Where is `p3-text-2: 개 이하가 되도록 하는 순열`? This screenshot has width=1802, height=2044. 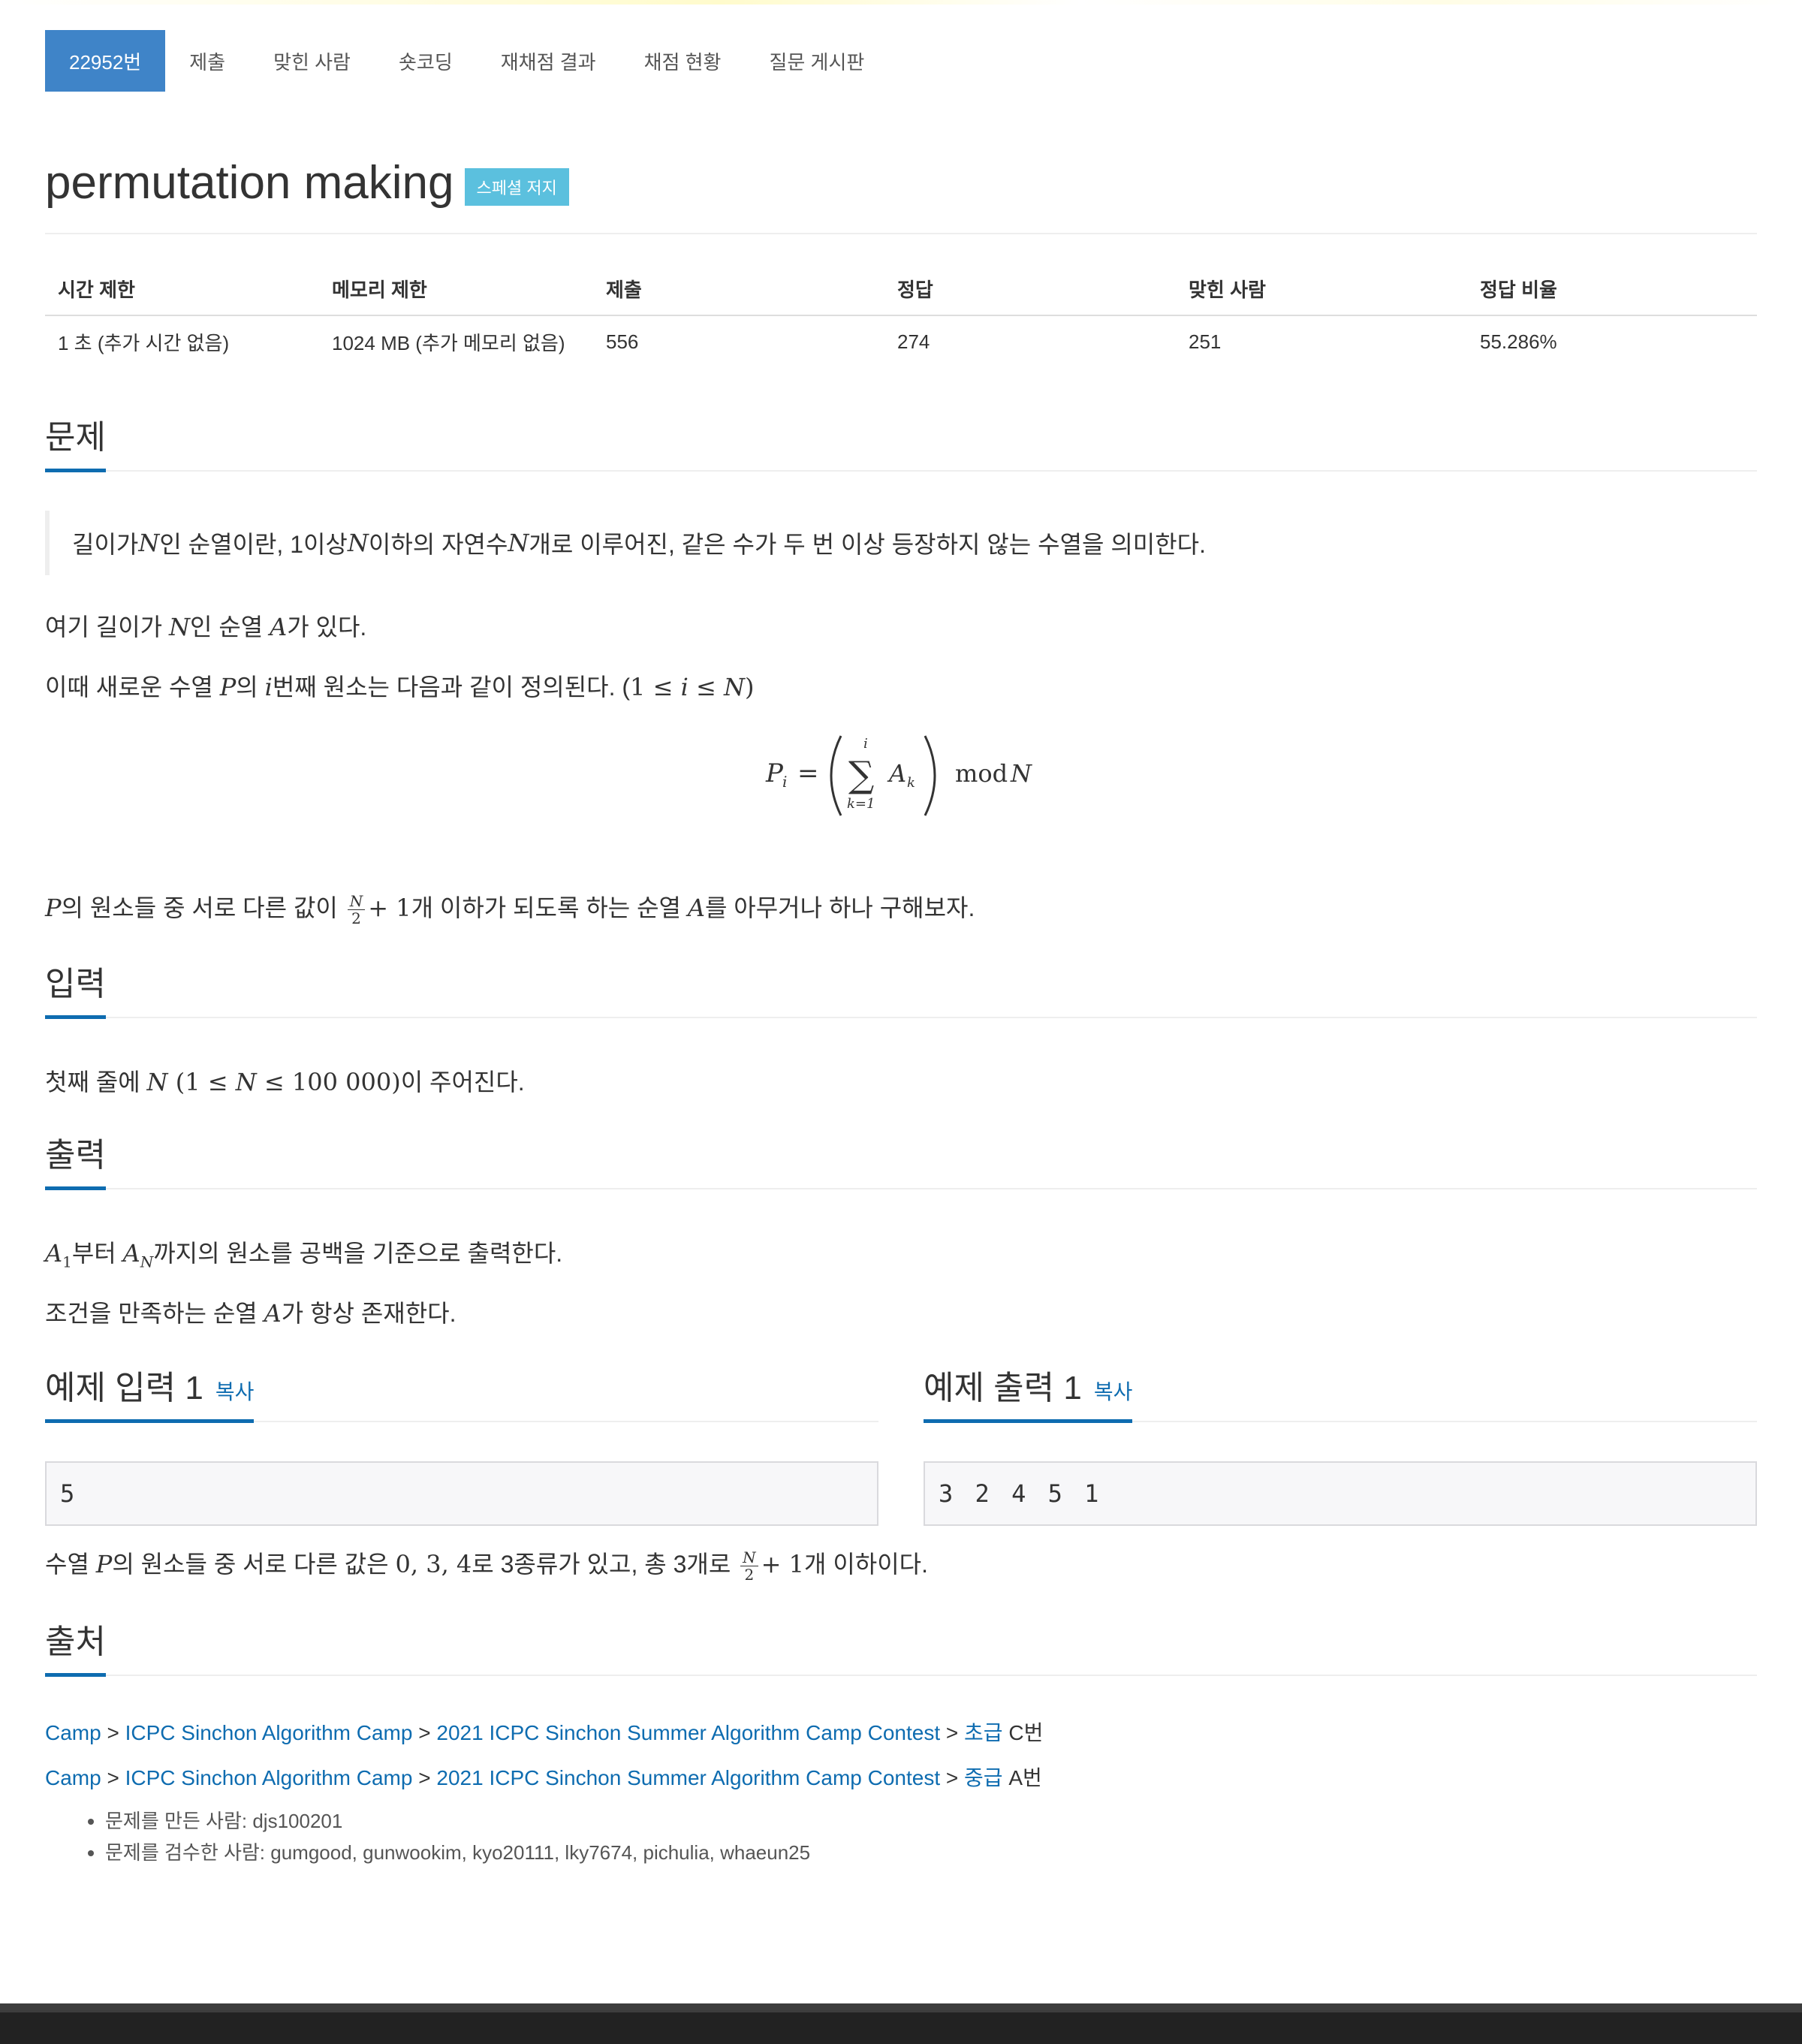 p3-text-2: 개 이하가 되도록 하는 순열 is located at coordinates (549, 907).